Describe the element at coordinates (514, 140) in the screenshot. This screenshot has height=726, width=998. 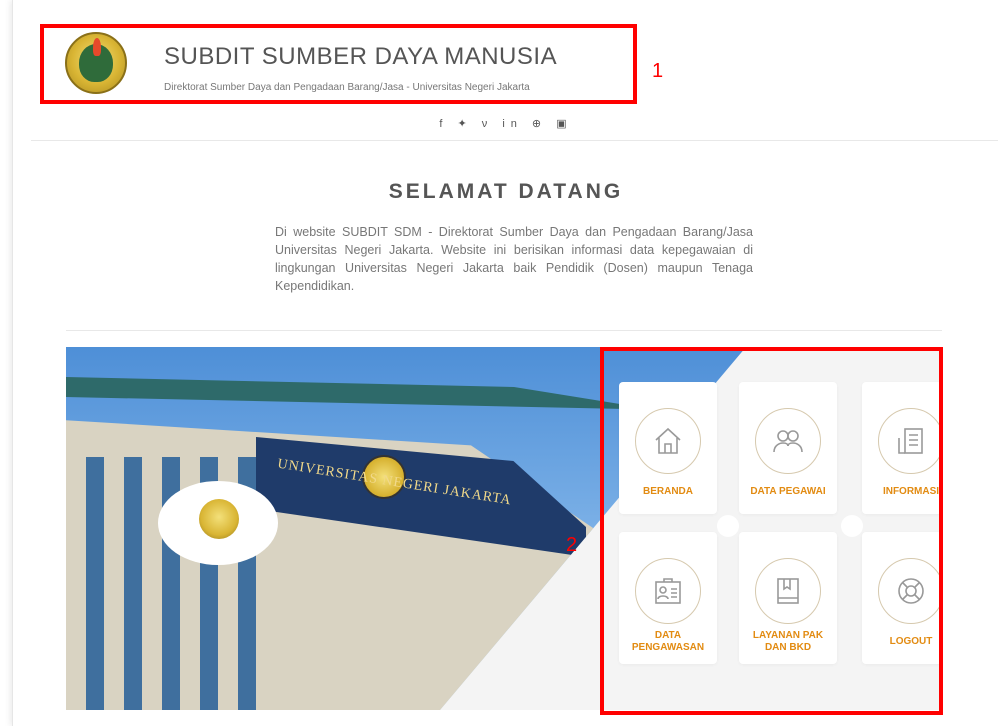
I see `header-divider` at that location.